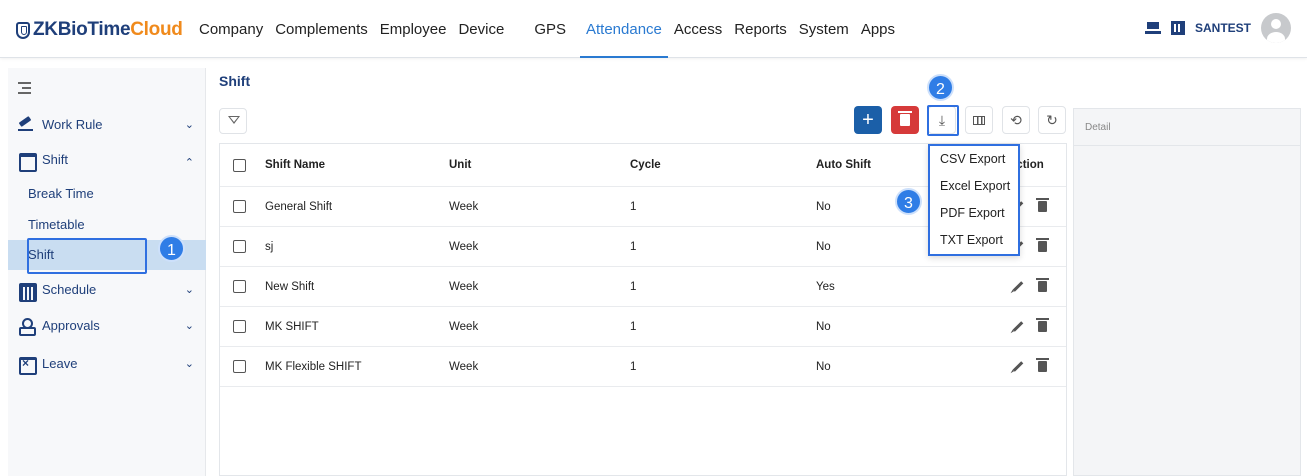 This screenshot has width=1307, height=476. What do you see at coordinates (87, 256) in the screenshot?
I see `highlight-box-shift` at bounding box center [87, 256].